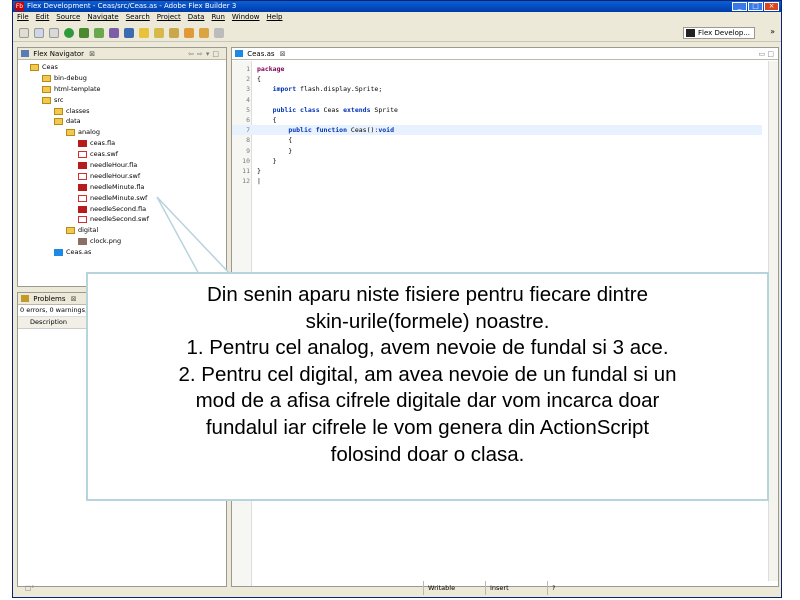 The width and height of the screenshot is (800, 600). What do you see at coordinates (739, 6) in the screenshot?
I see `minimize-button: _` at bounding box center [739, 6].